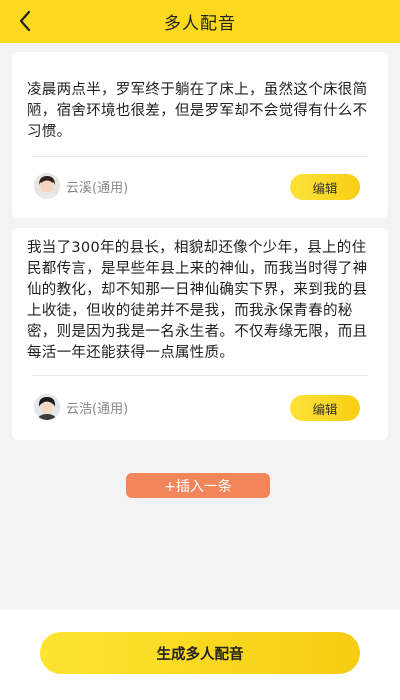  I want to click on back-button, so click(25, 21).